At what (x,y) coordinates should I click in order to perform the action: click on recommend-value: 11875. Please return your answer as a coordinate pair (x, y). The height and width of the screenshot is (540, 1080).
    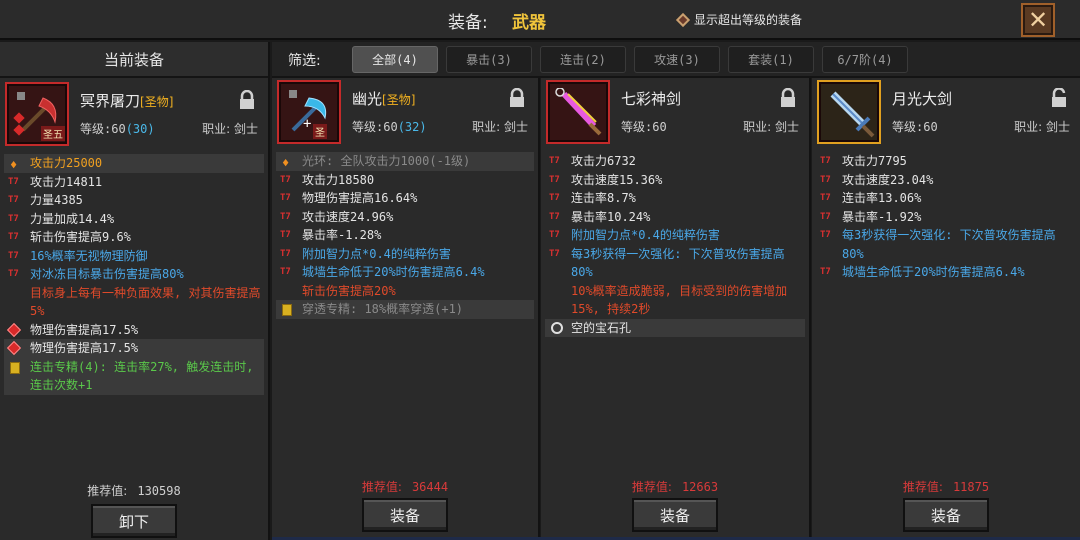
    Looking at the image, I should click on (971, 487).